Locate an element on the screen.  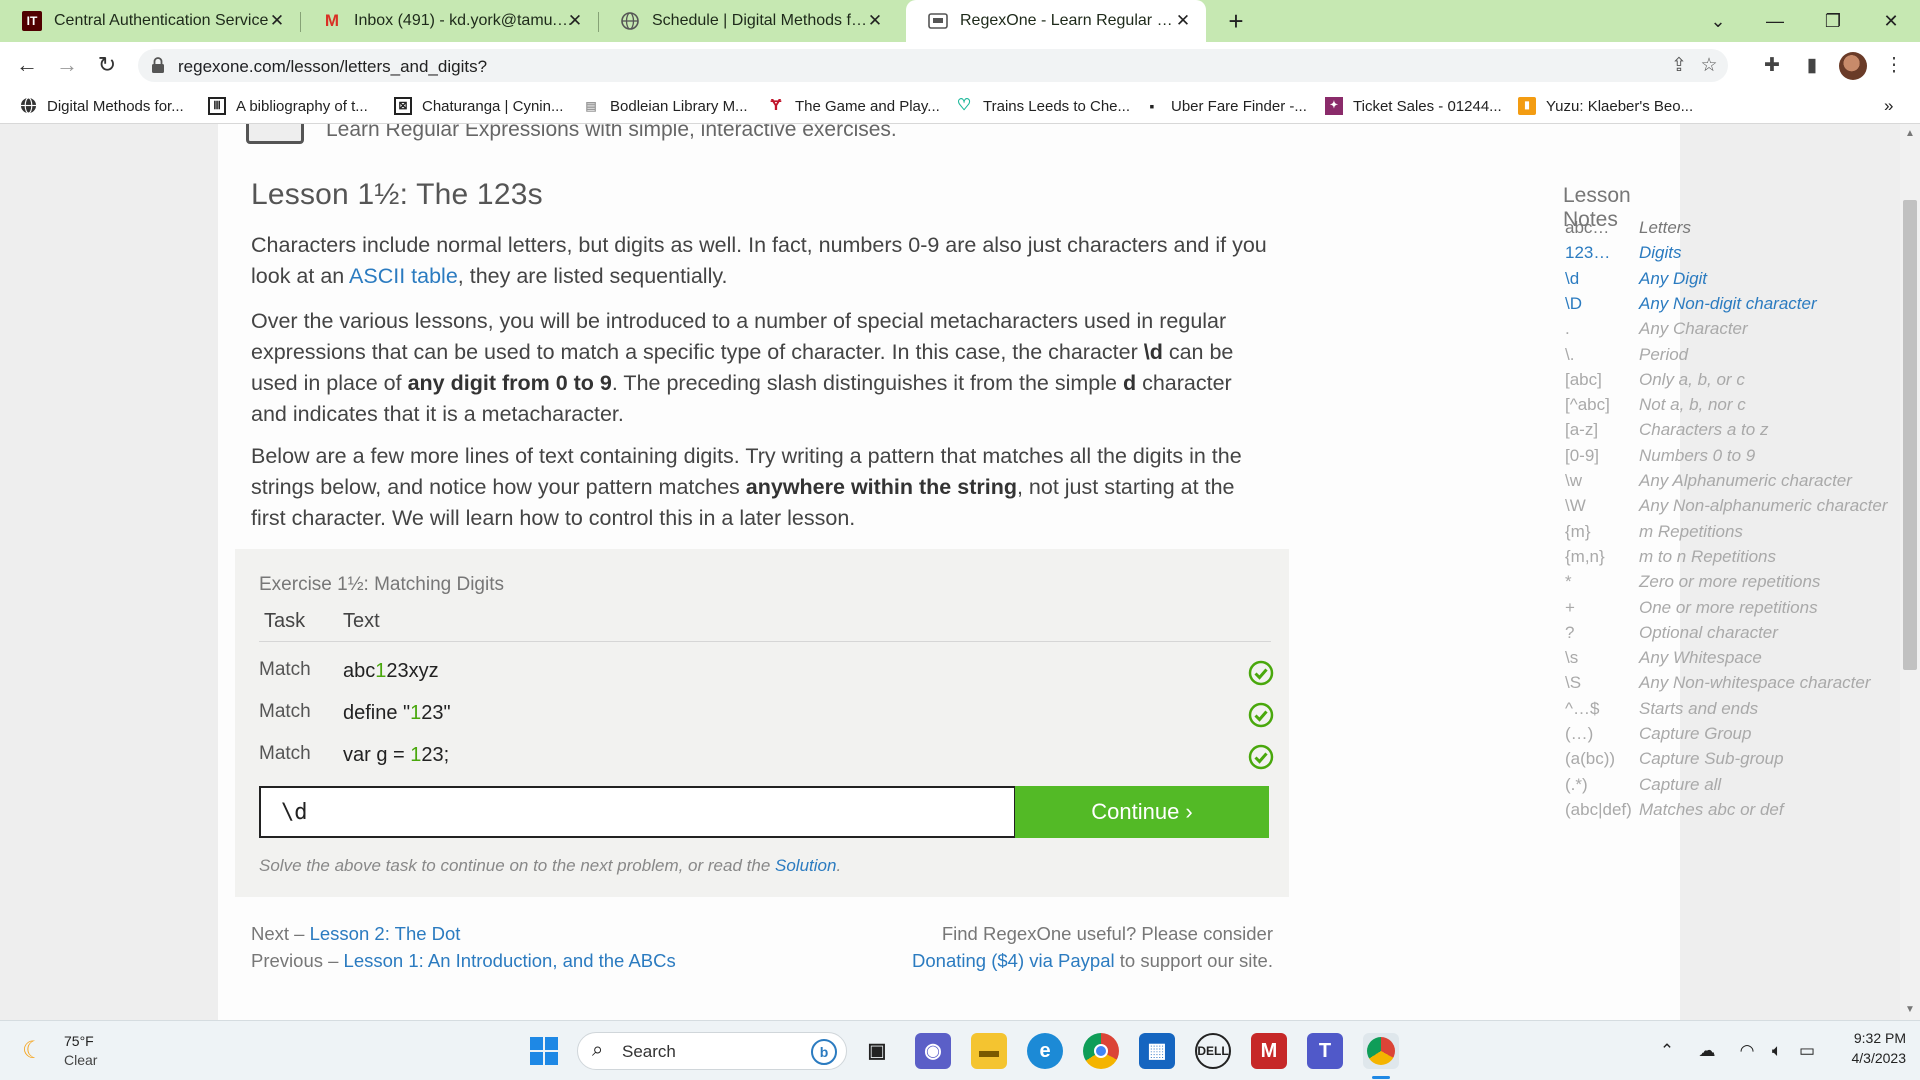
side-panel-icon: ▮ is located at coordinates (1812, 66).